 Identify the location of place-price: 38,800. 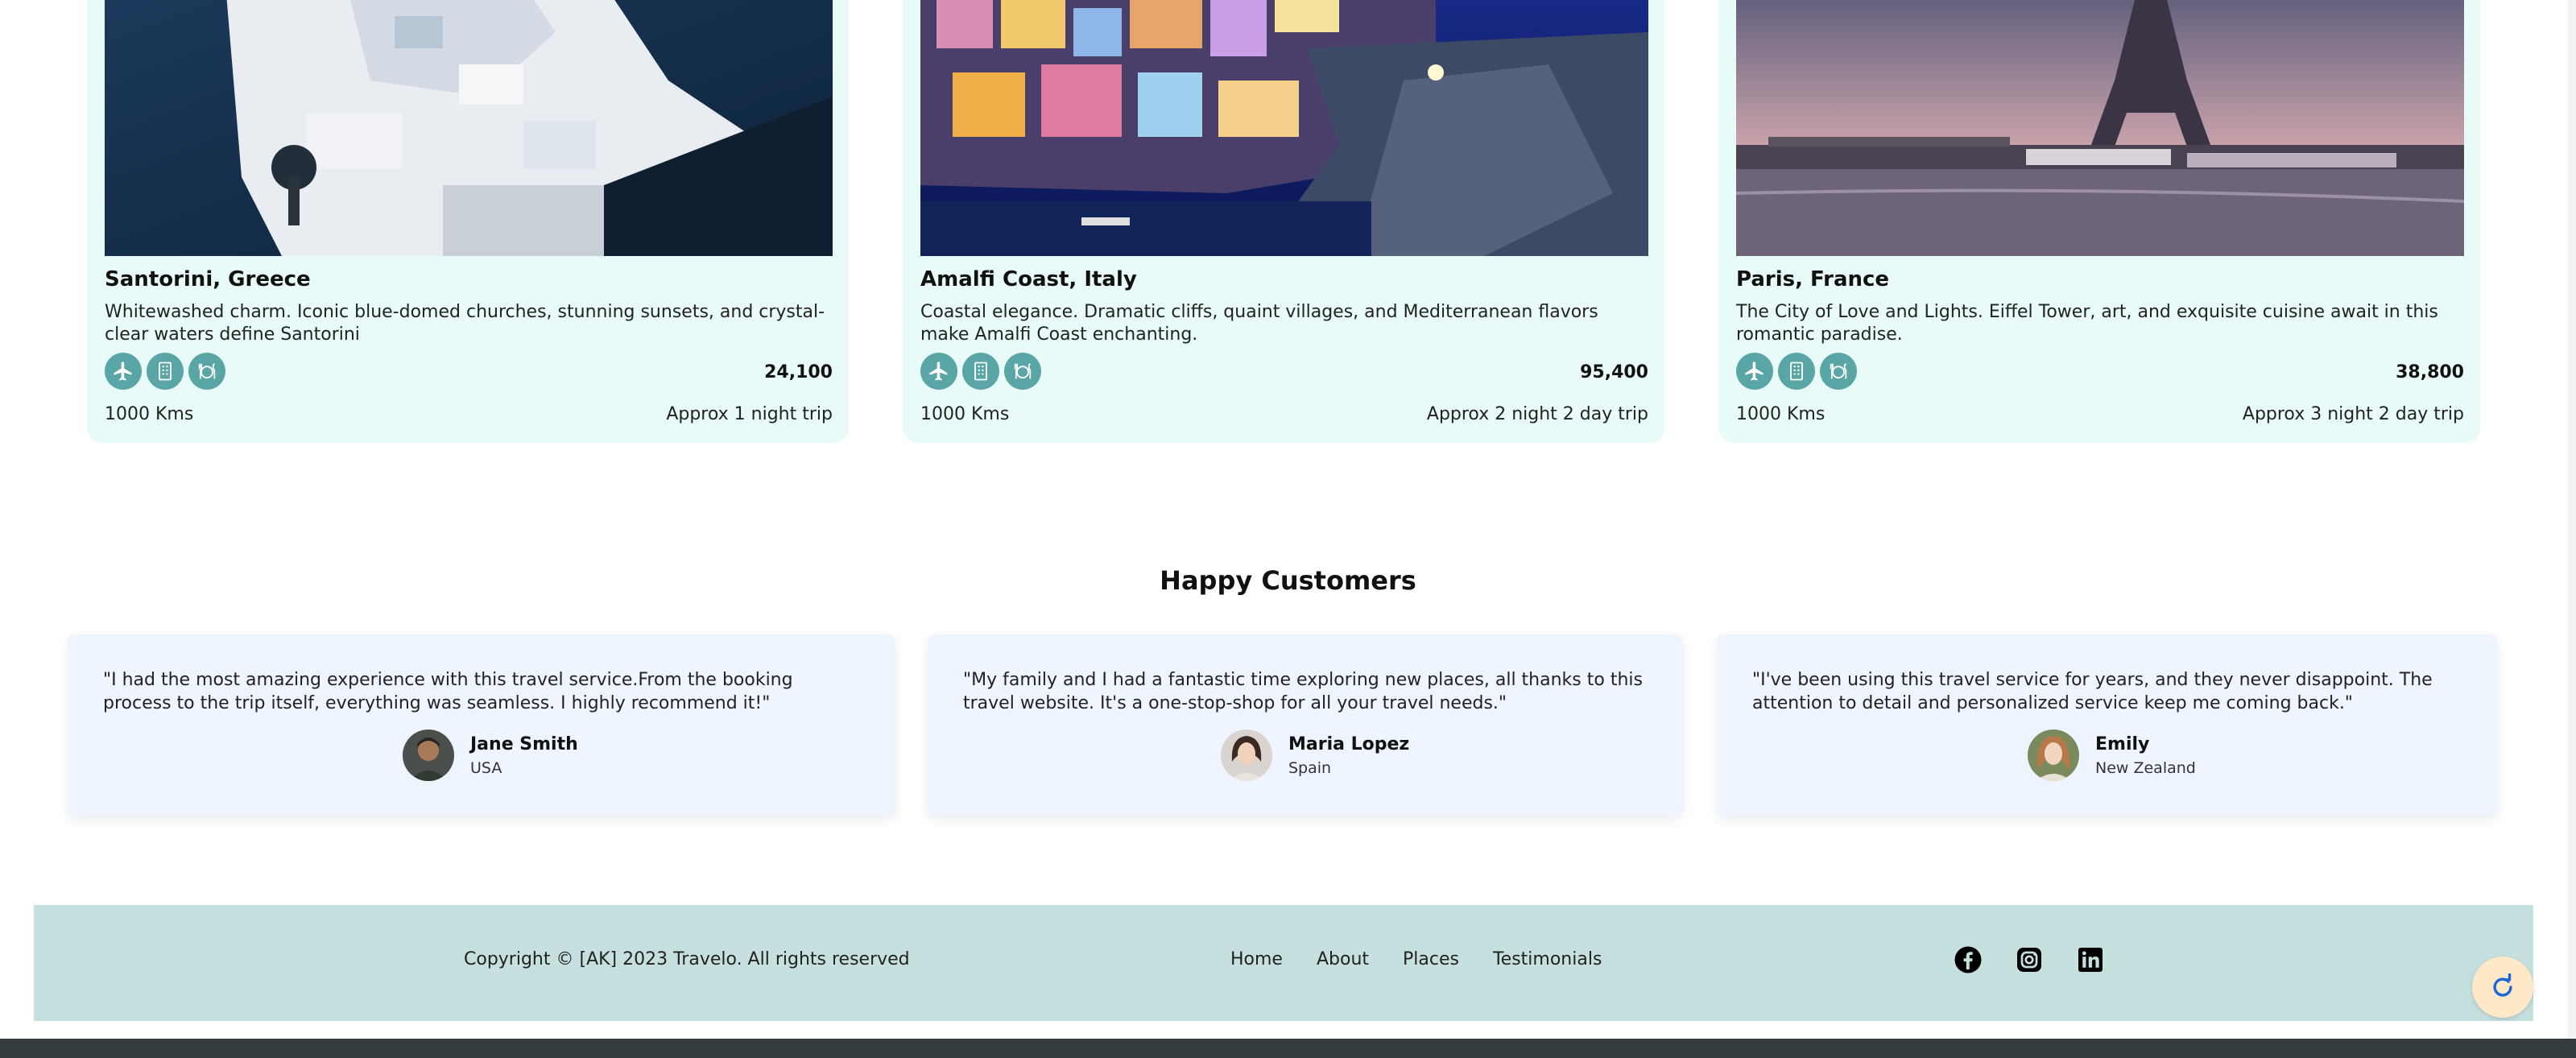
(2430, 372).